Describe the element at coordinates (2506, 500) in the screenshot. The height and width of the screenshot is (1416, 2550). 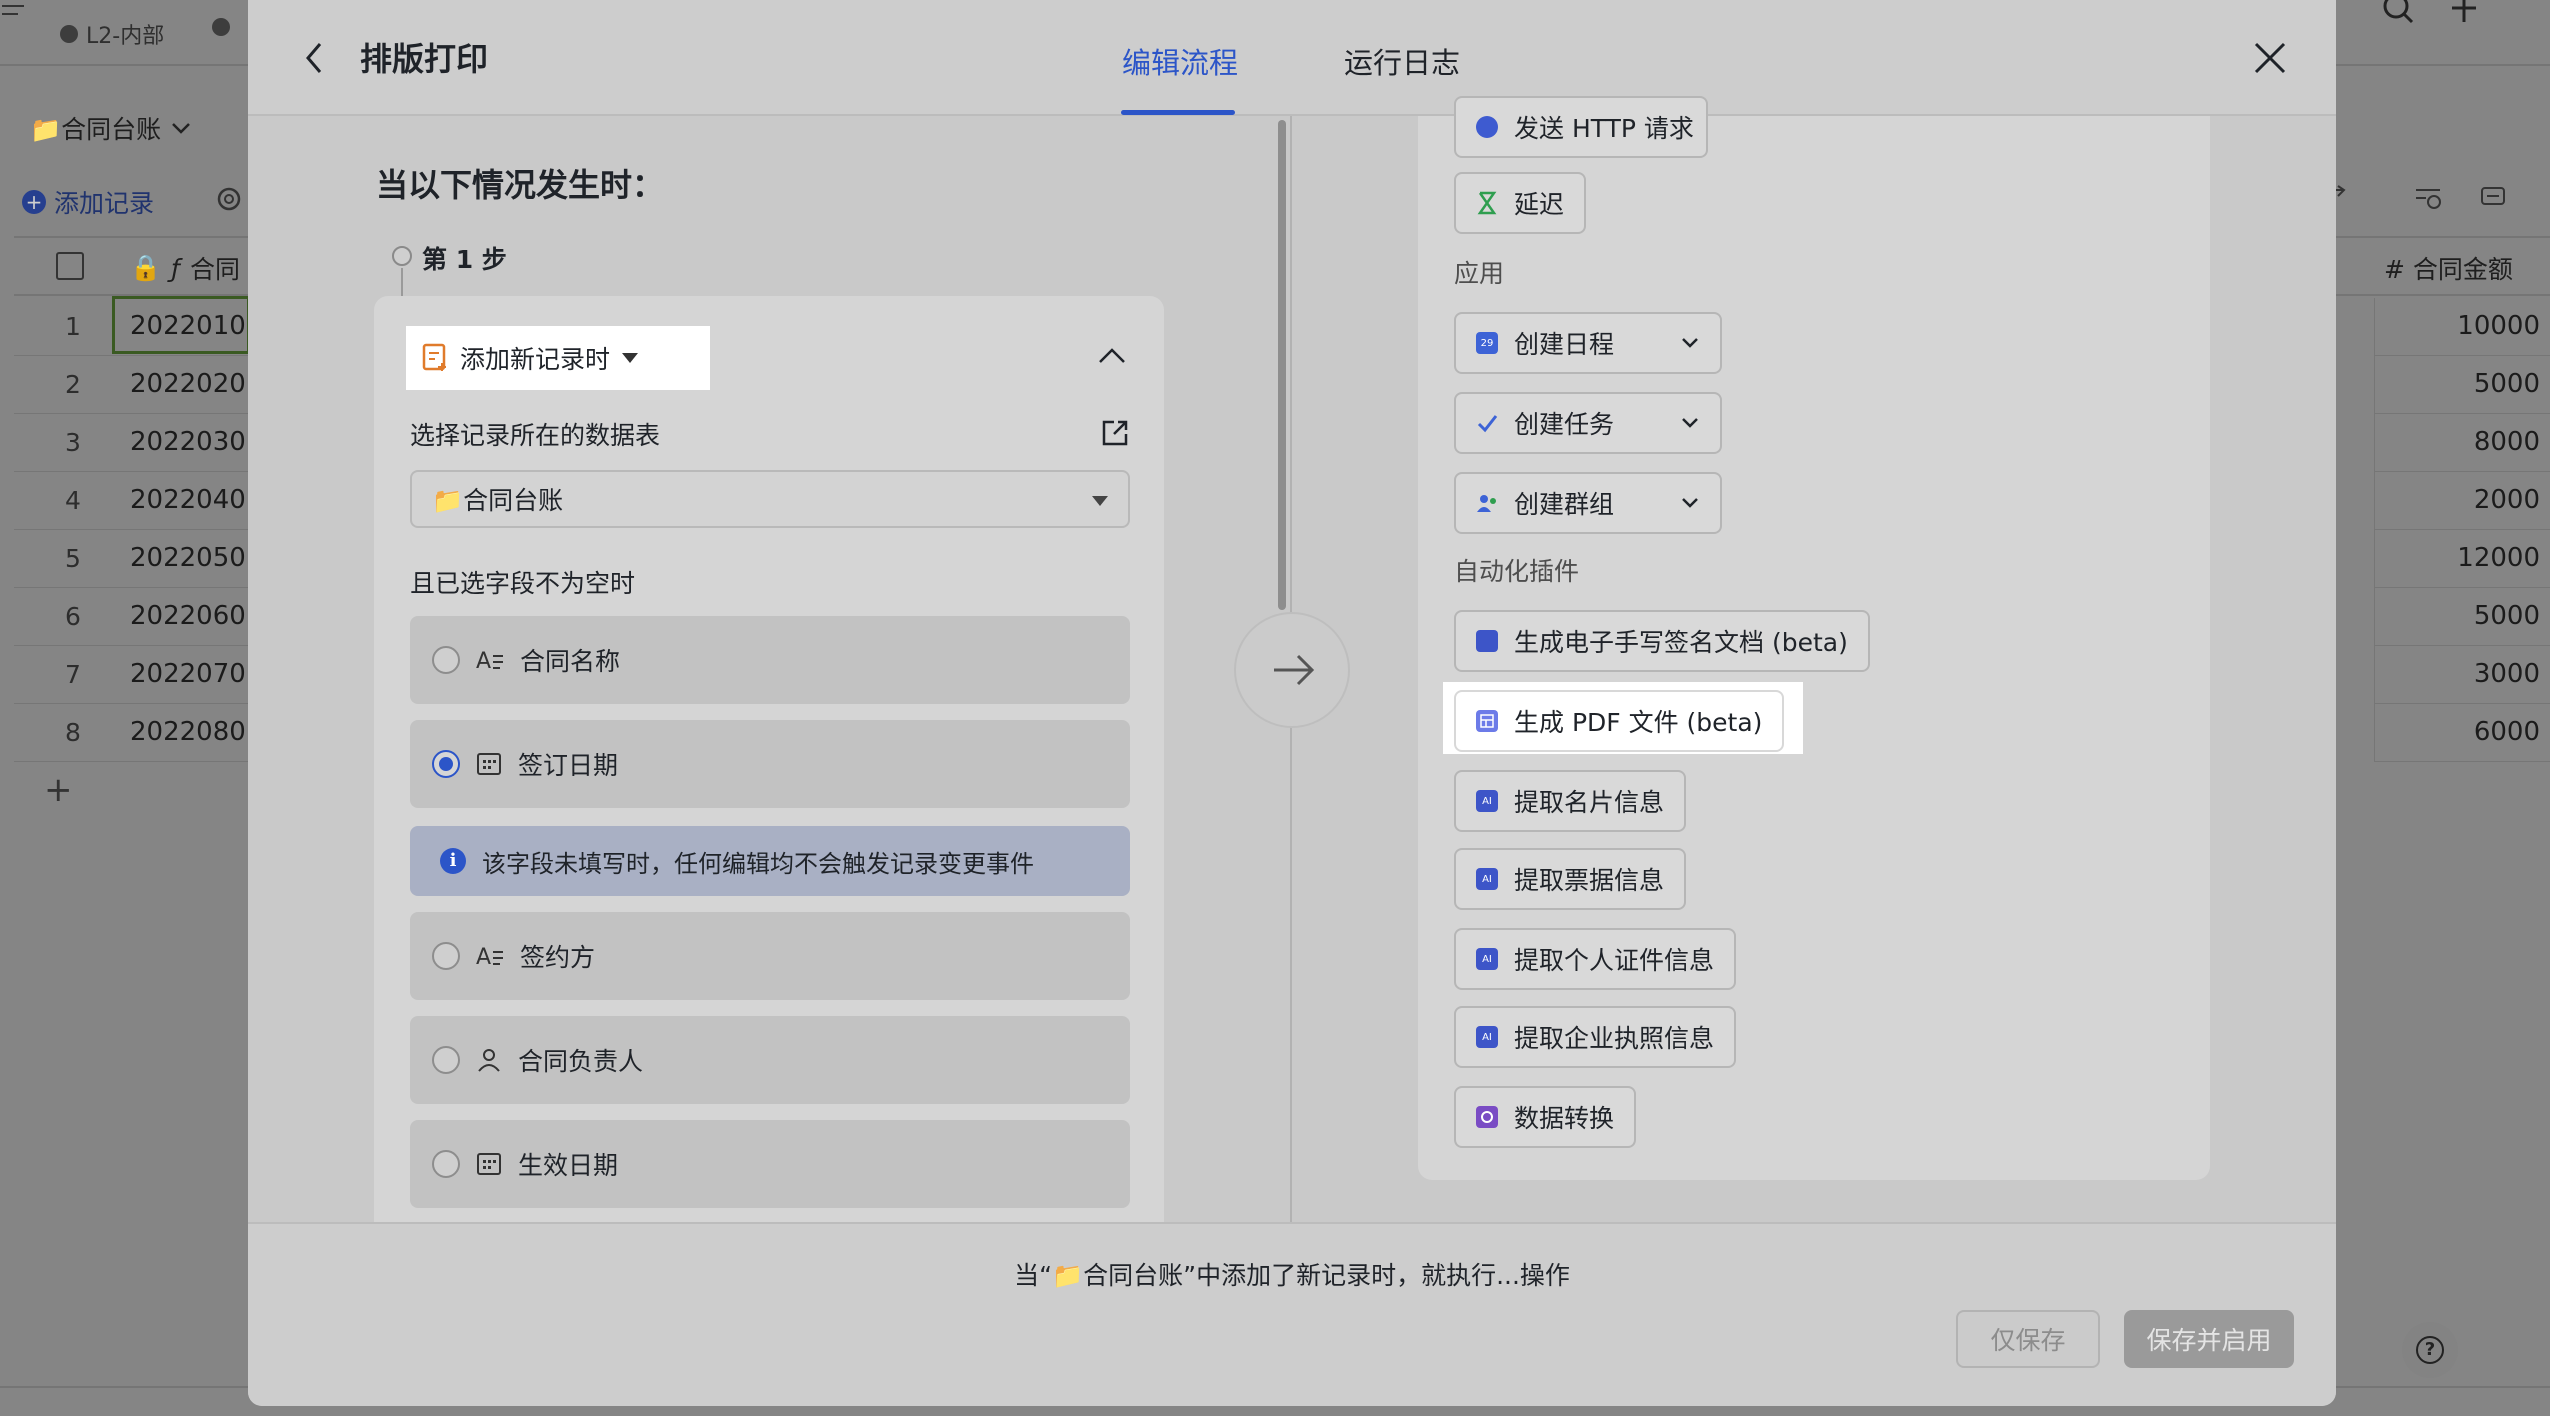
I see `amount-value: 2000` at that location.